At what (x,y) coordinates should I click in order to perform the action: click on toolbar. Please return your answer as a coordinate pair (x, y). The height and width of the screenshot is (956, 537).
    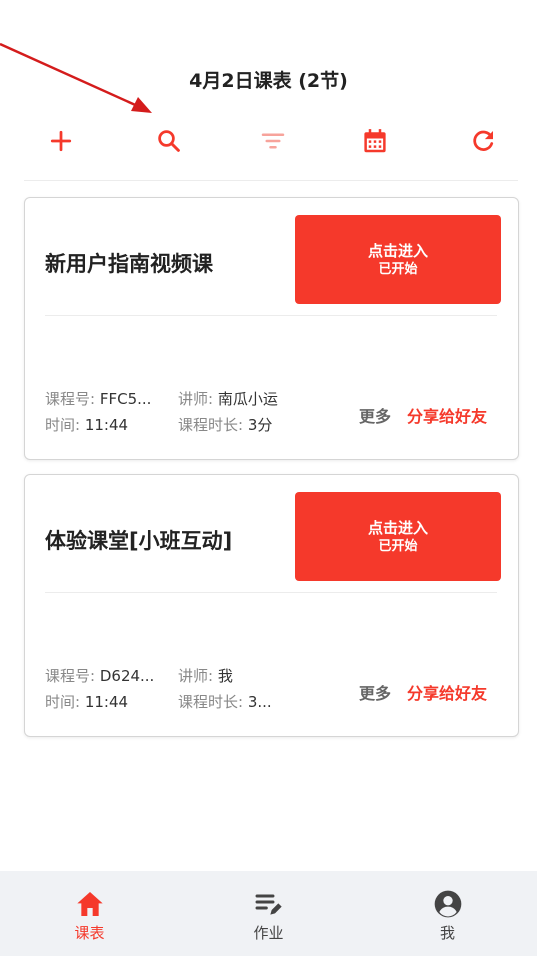
    Looking at the image, I should click on (268, 141).